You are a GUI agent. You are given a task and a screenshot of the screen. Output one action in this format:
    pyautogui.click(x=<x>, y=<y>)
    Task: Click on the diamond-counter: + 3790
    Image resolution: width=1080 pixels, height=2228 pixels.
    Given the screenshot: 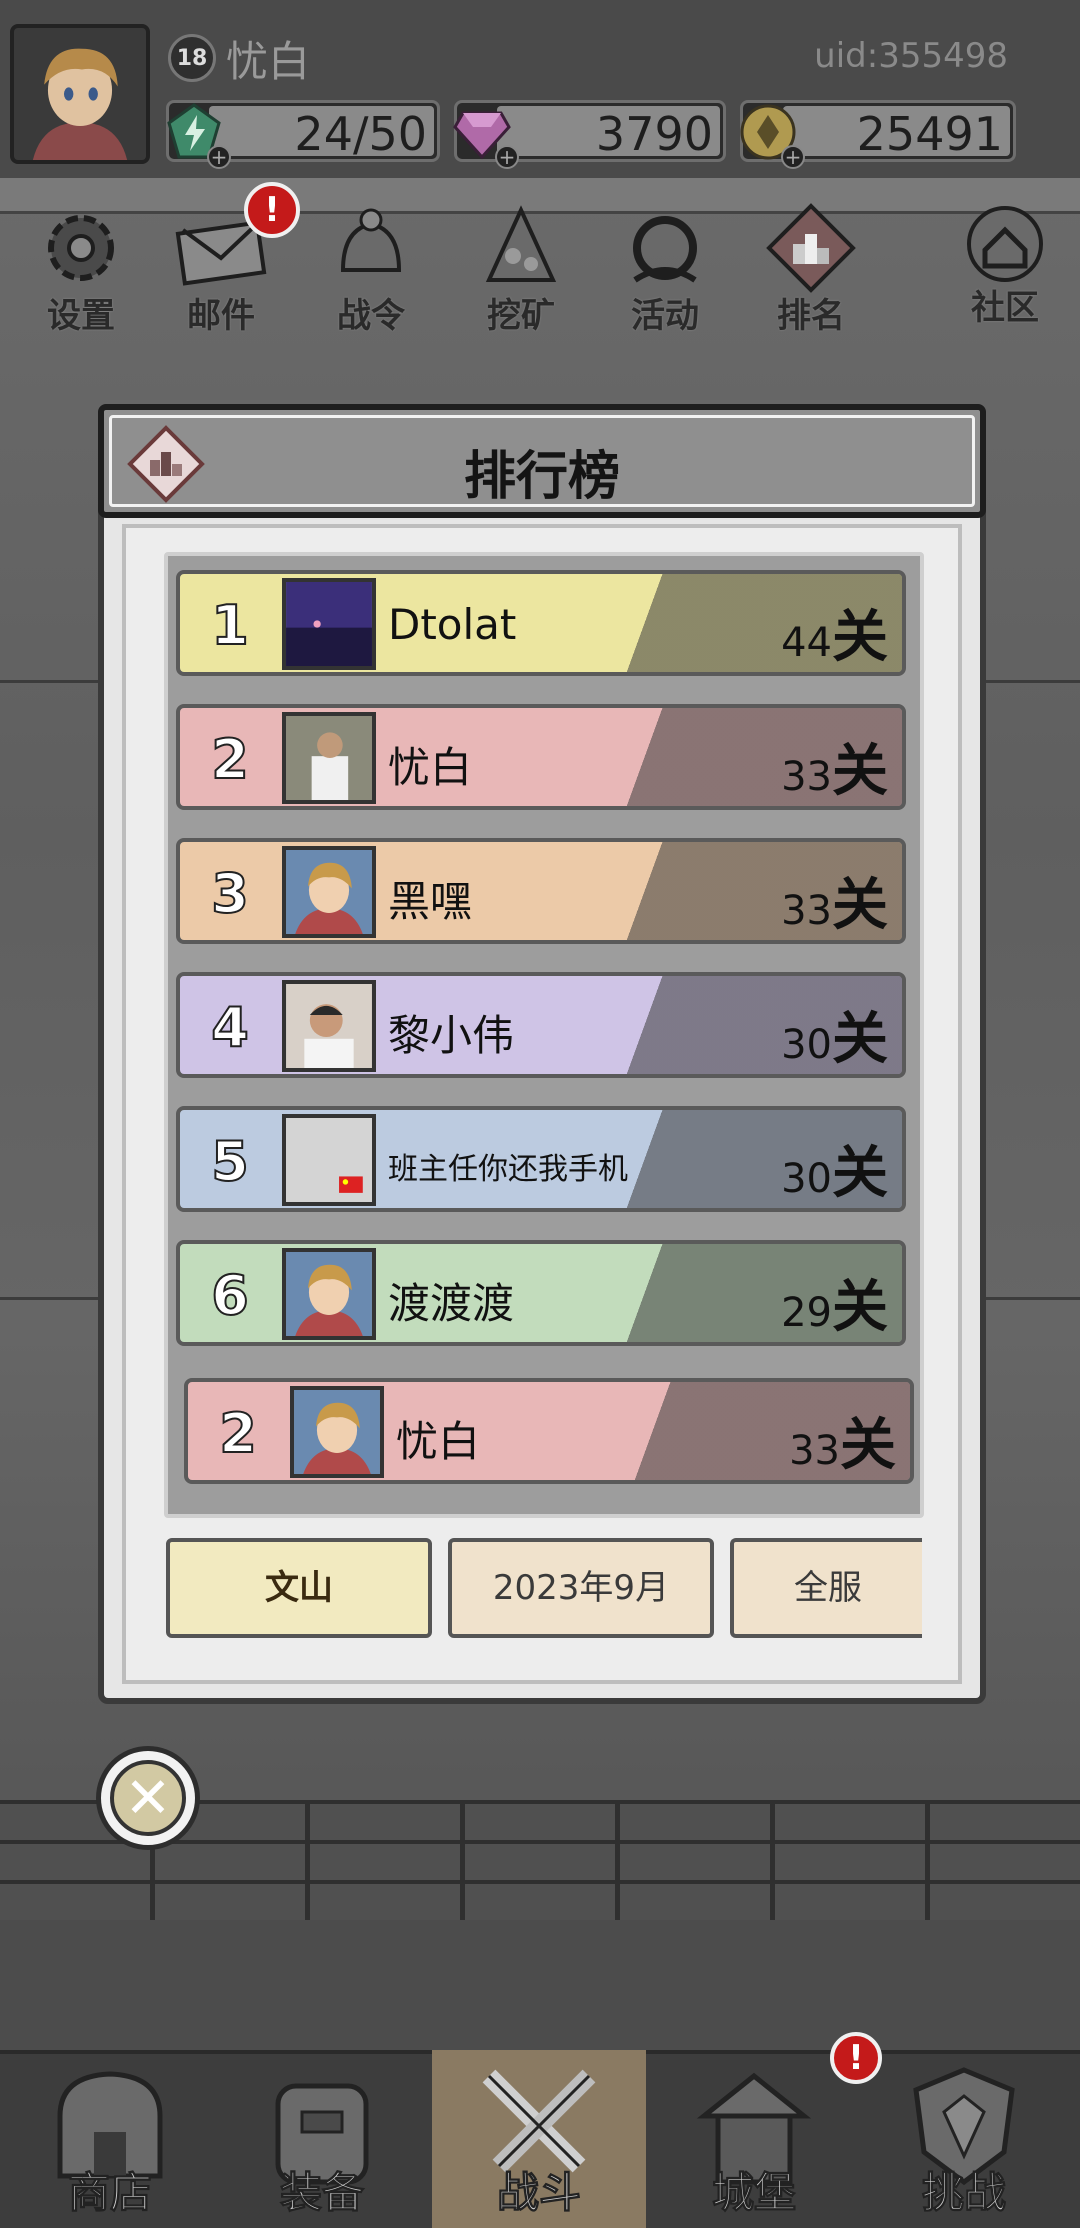 What is the action you would take?
    pyautogui.click(x=589, y=134)
    